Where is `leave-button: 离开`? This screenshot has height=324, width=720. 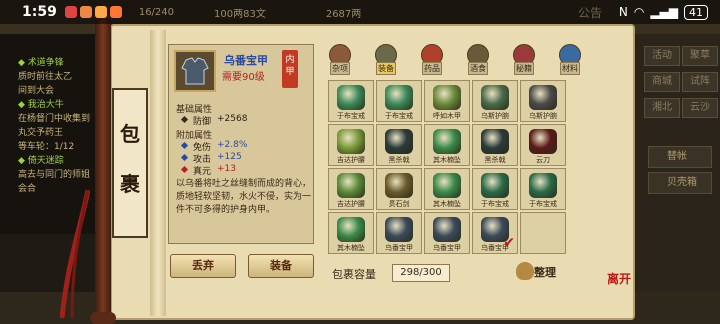 leave-button: 离开 is located at coordinates (619, 292).